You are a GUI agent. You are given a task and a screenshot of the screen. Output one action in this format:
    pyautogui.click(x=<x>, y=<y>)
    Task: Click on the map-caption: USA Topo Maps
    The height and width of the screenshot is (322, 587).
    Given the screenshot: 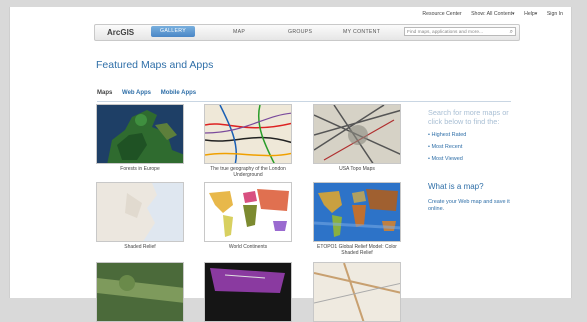 What is the action you would take?
    pyautogui.click(x=357, y=169)
    